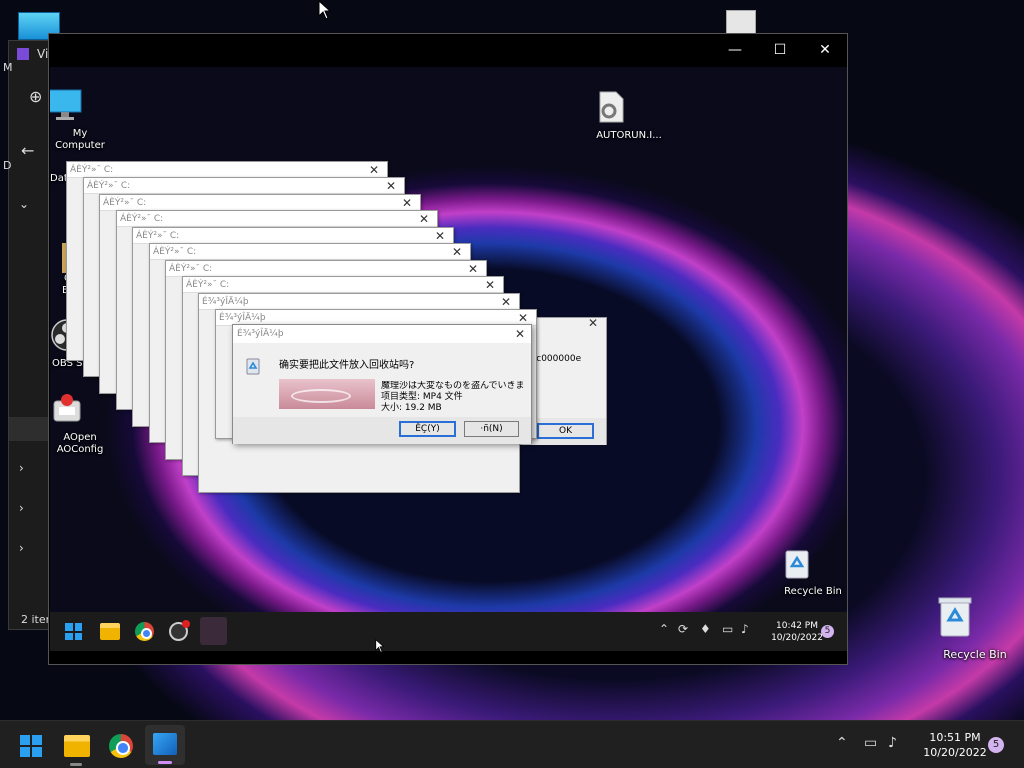 The image size is (1024, 768). I want to click on host-clock: 10:51 PM 10/20/2022, so click(955, 745).